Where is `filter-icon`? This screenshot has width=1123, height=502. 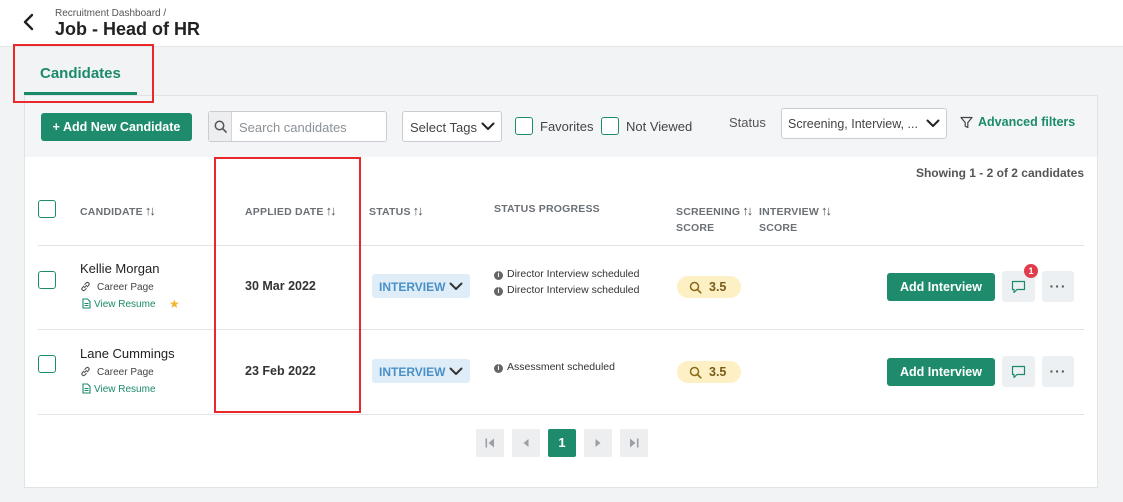 filter-icon is located at coordinates (966, 122).